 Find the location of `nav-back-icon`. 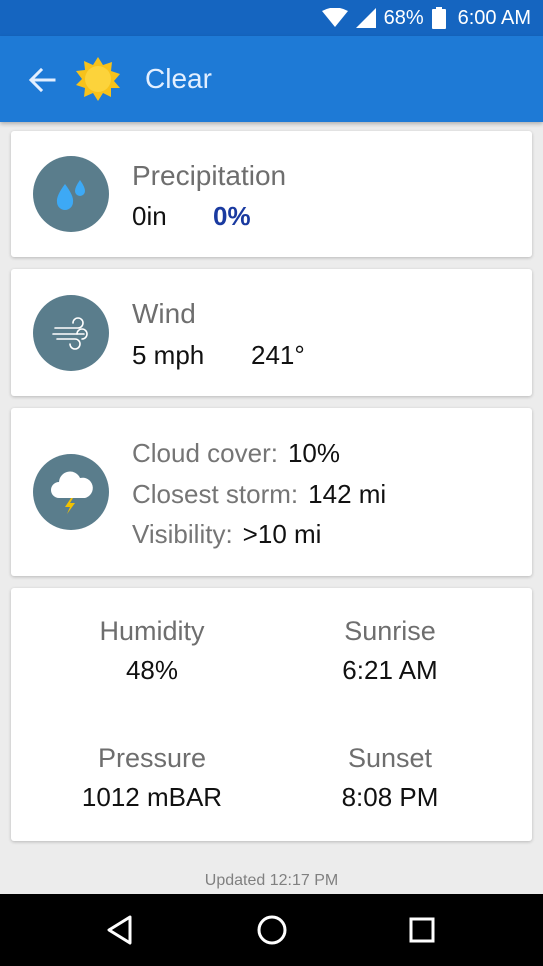

nav-back-icon is located at coordinates (120, 930).